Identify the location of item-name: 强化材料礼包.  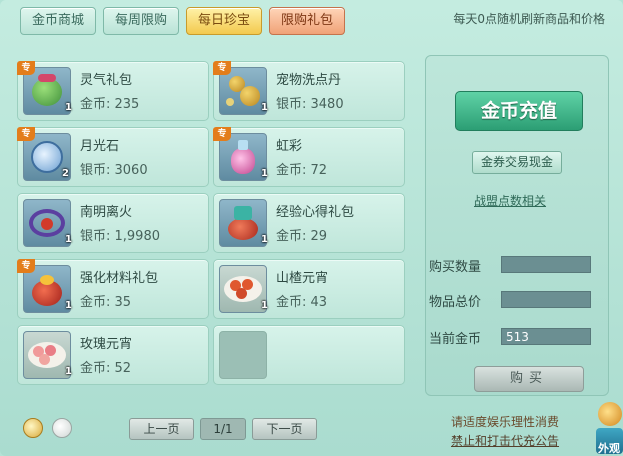
(119, 278).